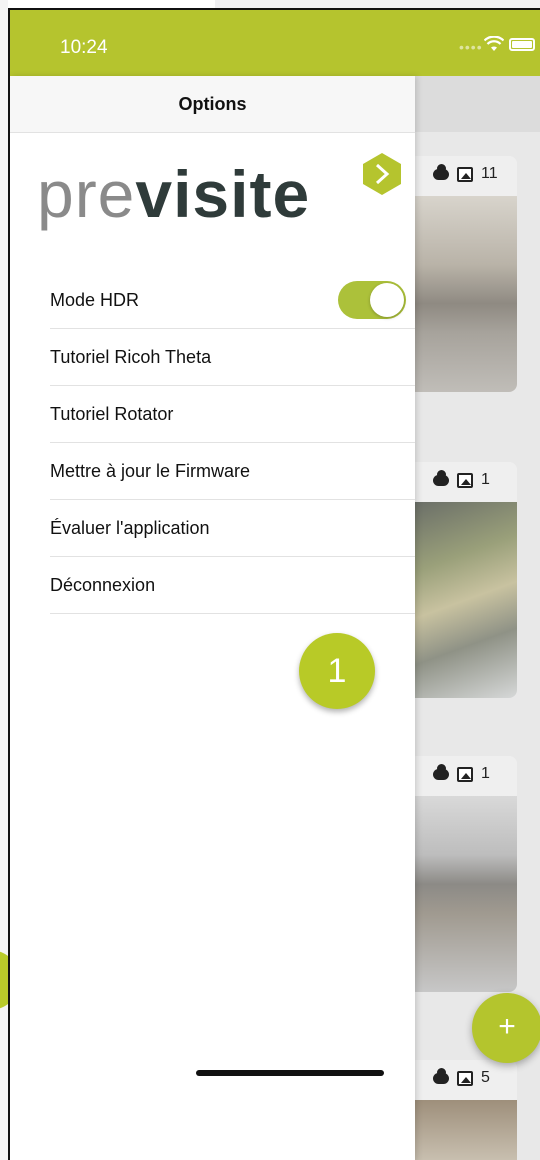 The width and height of the screenshot is (540, 1160). I want to click on project-card: 11, so click(466, 274).